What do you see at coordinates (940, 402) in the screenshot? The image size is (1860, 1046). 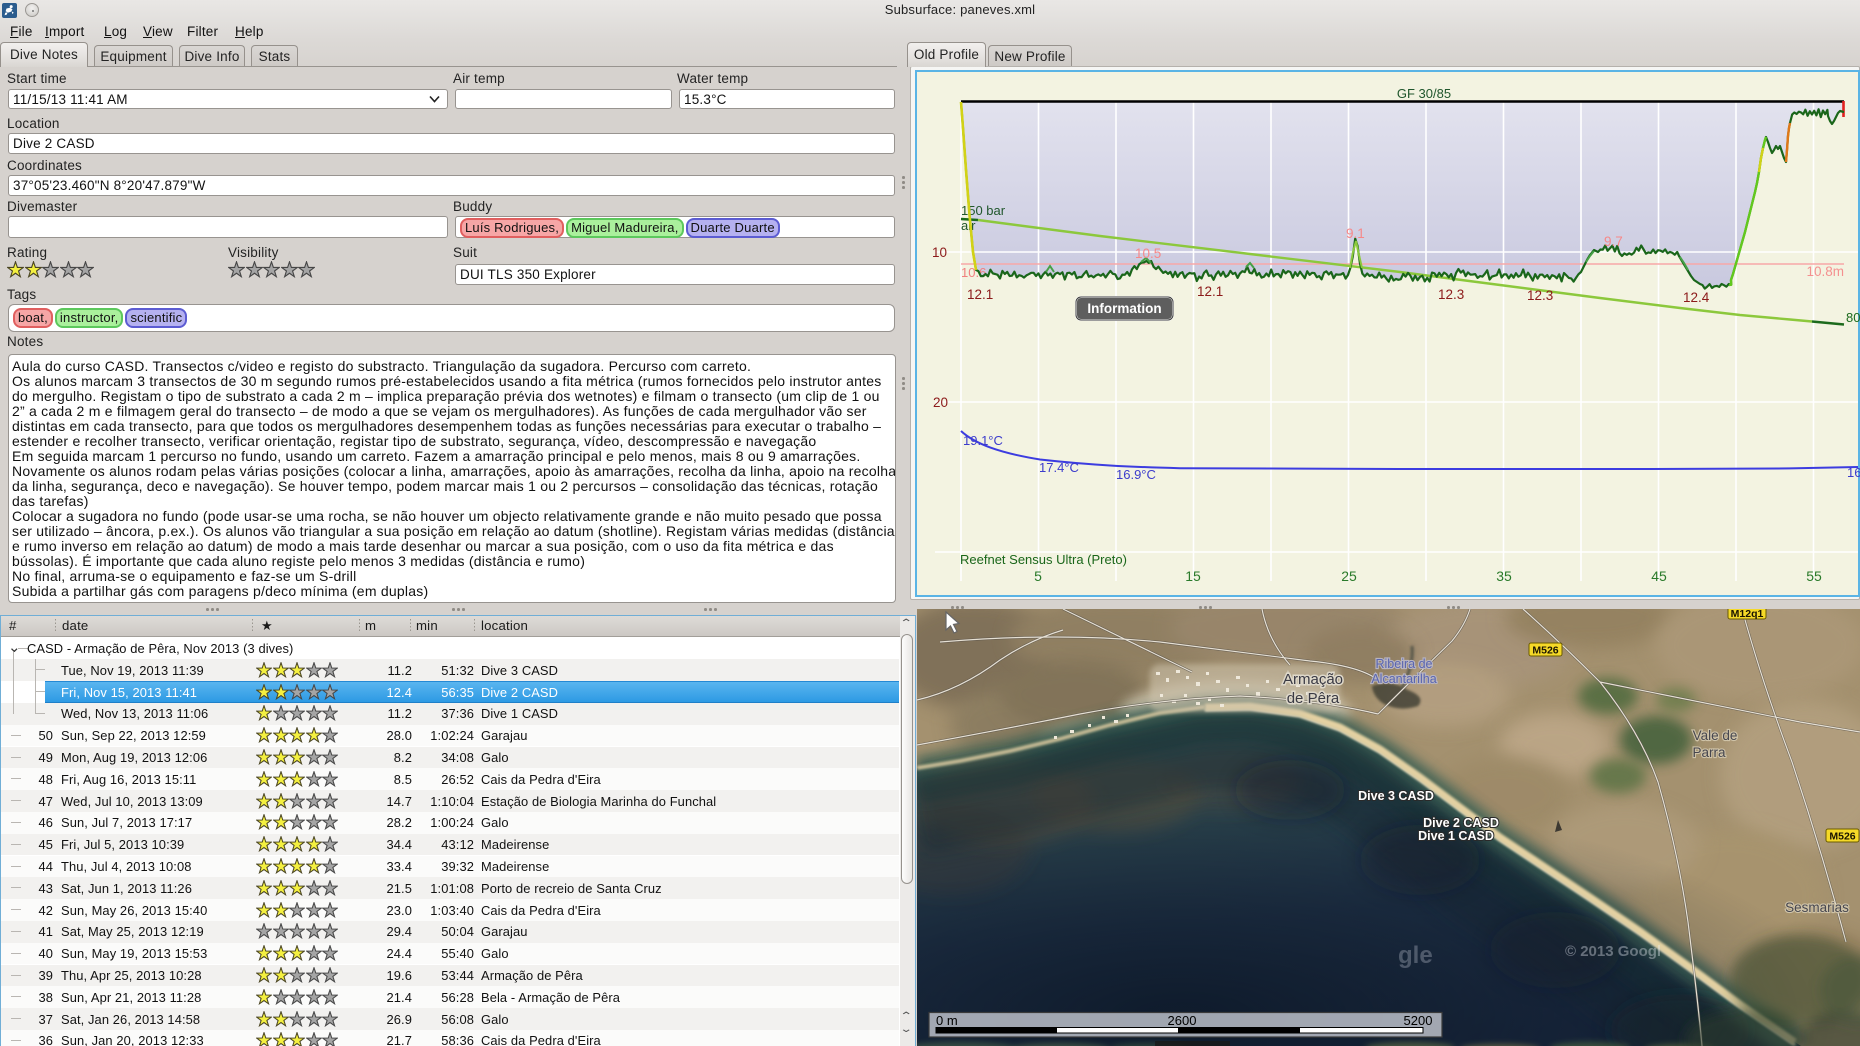 I see `svg-text: 20` at bounding box center [940, 402].